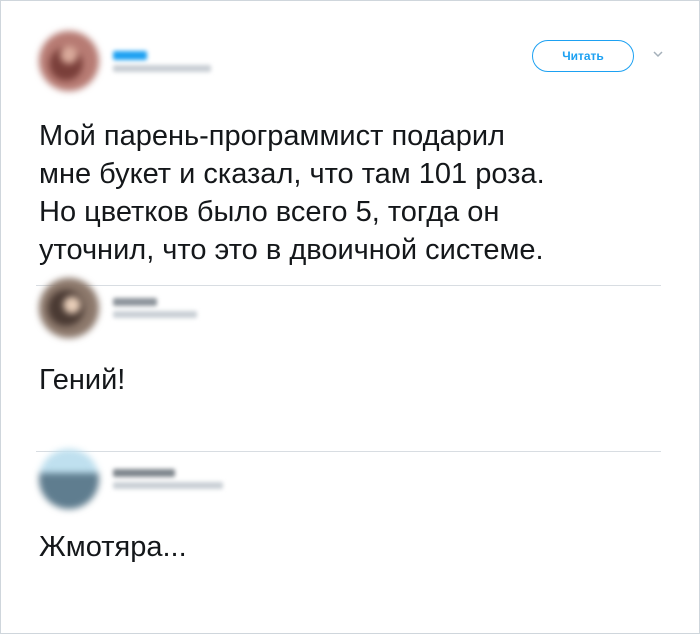 The width and height of the screenshot is (700, 634). Describe the element at coordinates (658, 54) in the screenshot. I see `chevron-down-icon` at that location.